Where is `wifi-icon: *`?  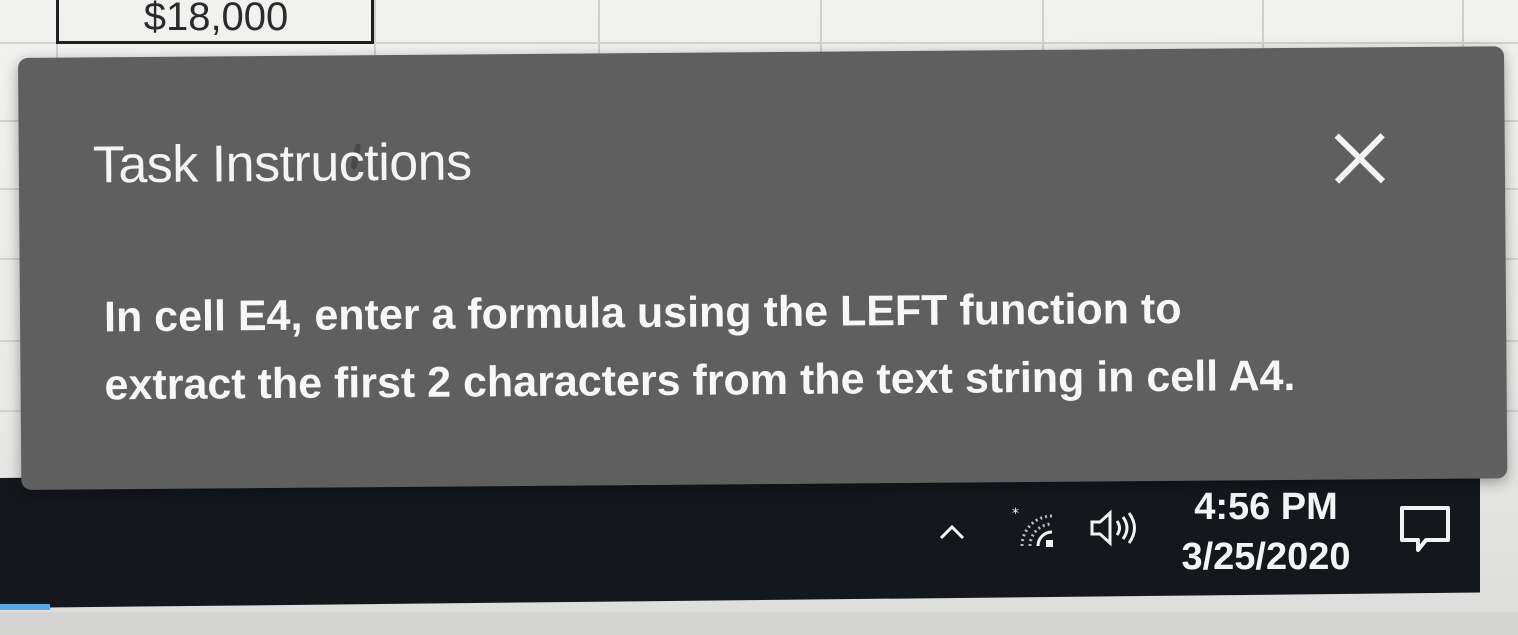
wifi-icon: * is located at coordinates (1035, 529).